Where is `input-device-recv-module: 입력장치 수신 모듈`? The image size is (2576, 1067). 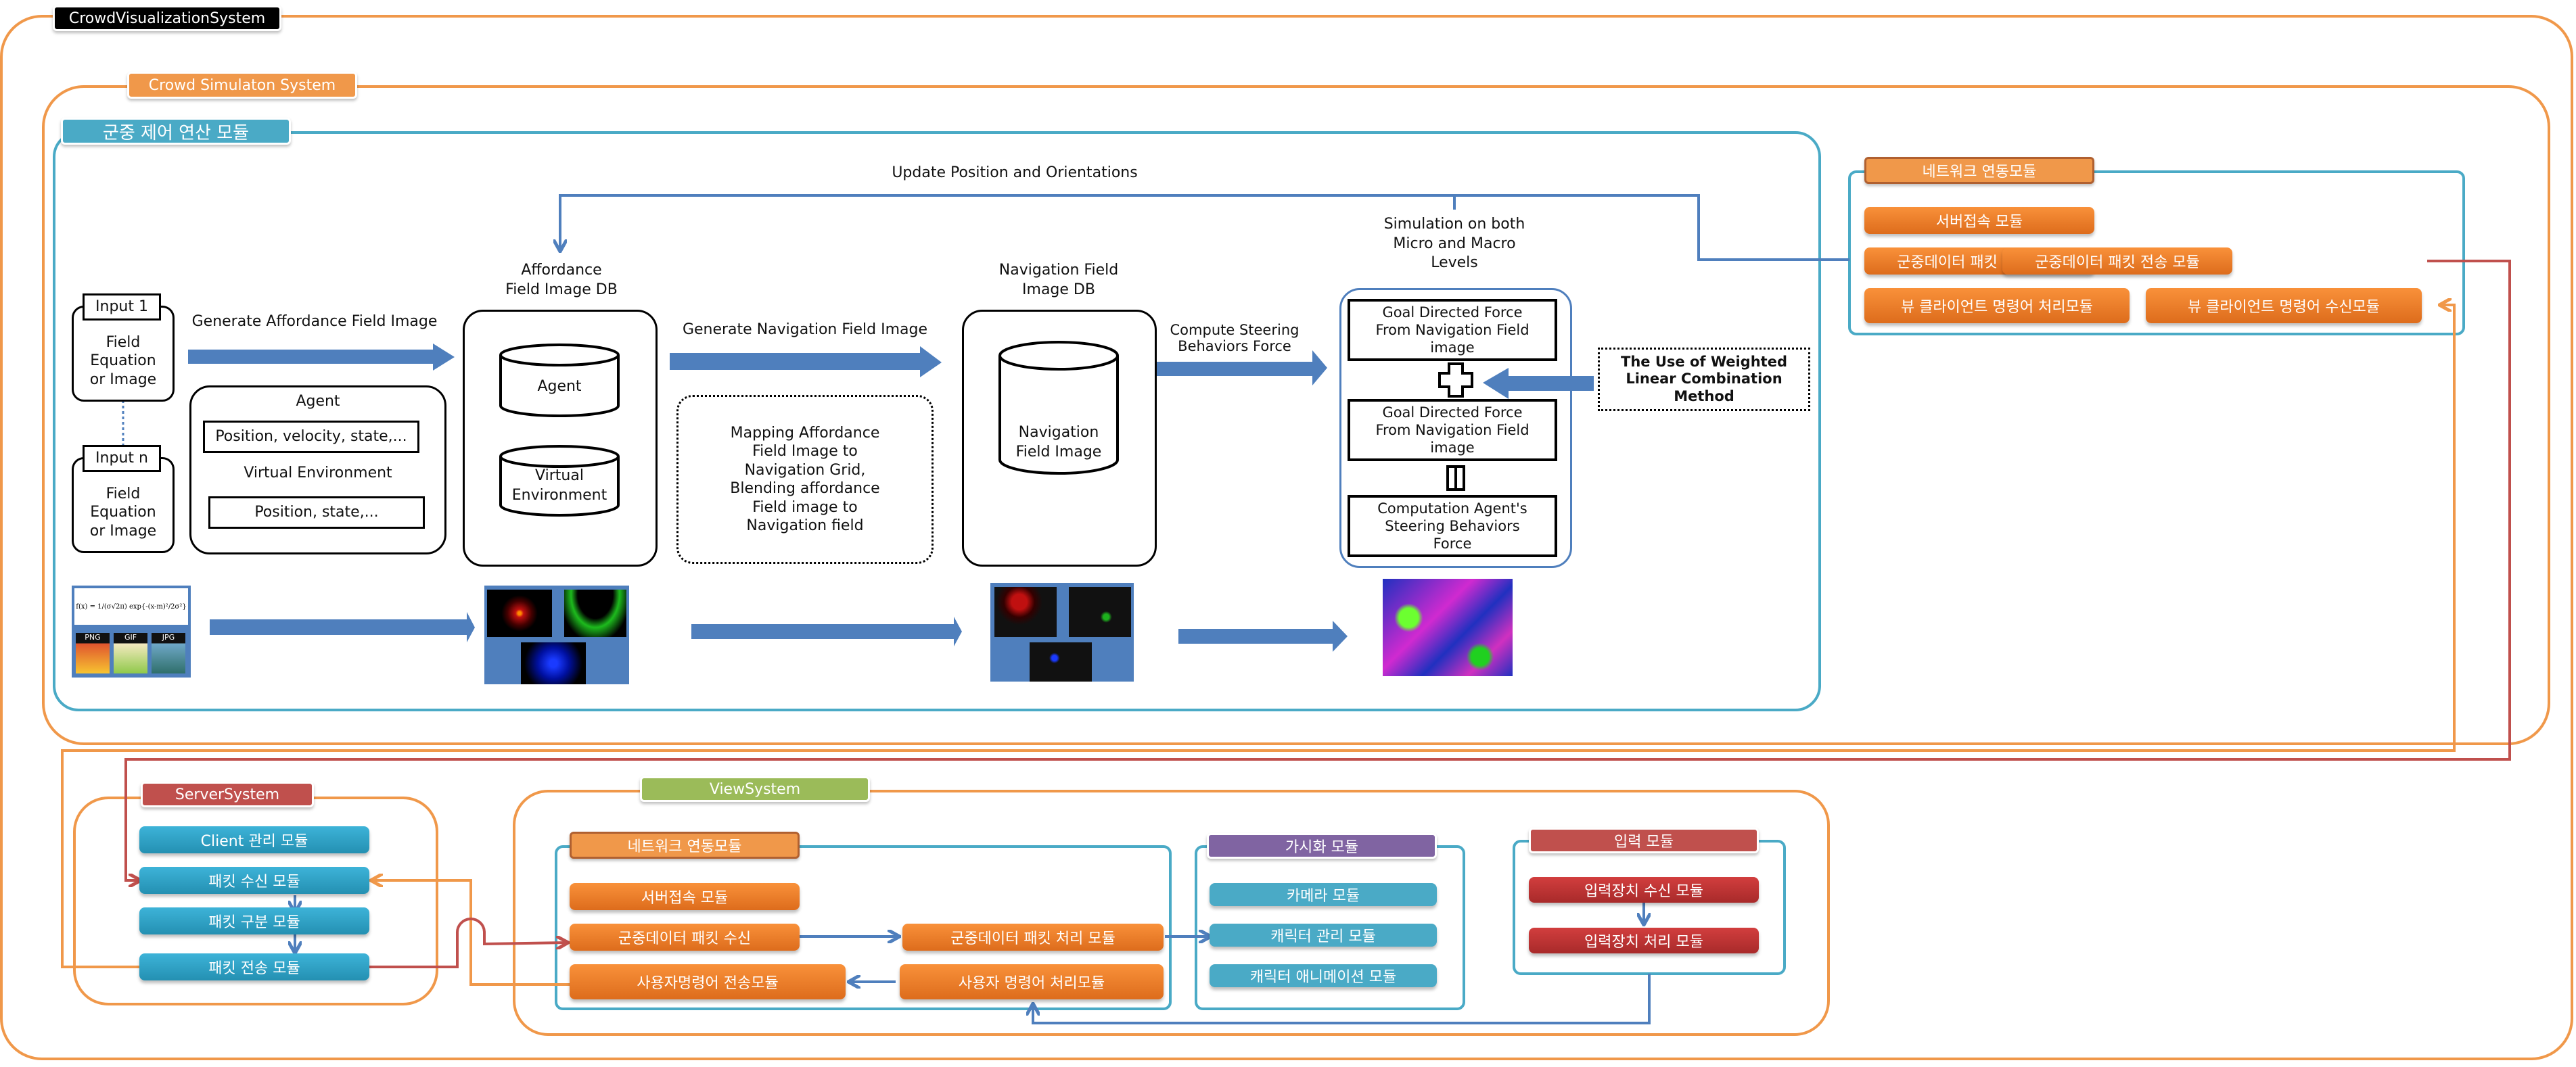 input-device-recv-module: 입력장치 수신 모듈 is located at coordinates (1644, 890).